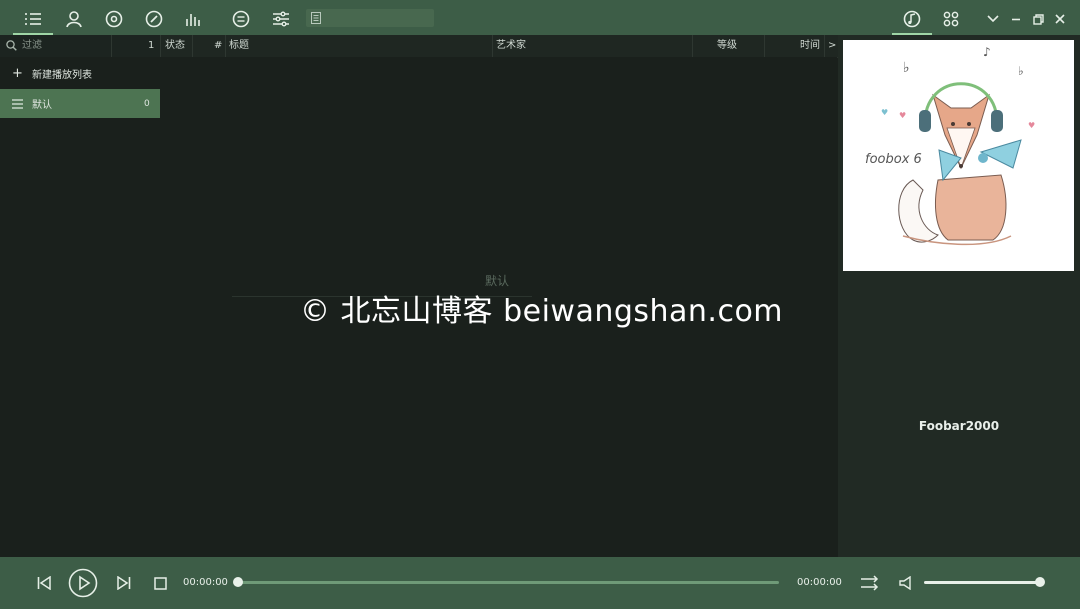 The height and width of the screenshot is (609, 1080). I want to click on fox-illustration: ♭ ♭ ♪ ♥ ♥ ♥ foobox 6, so click(950, 145).